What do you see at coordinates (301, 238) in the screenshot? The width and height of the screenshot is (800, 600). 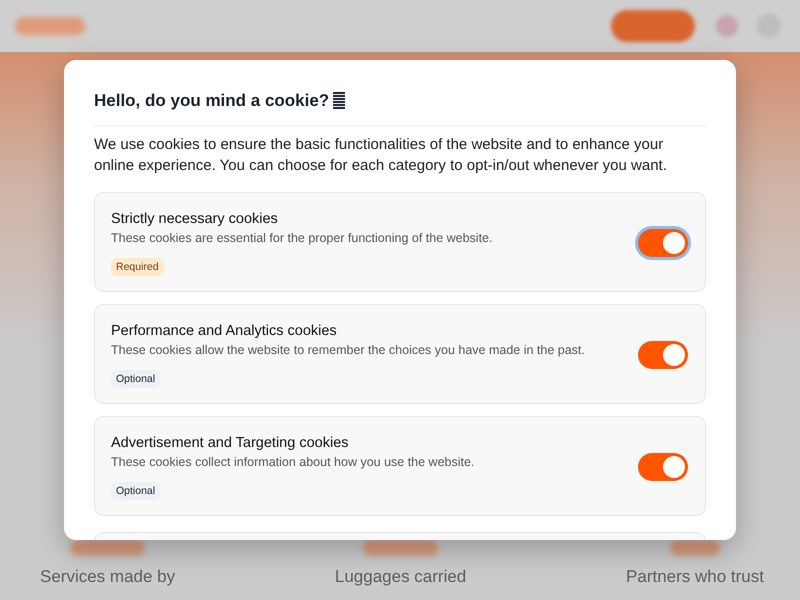 I see `category-description: These cookies are essential for the proper functioning of the website.` at bounding box center [301, 238].